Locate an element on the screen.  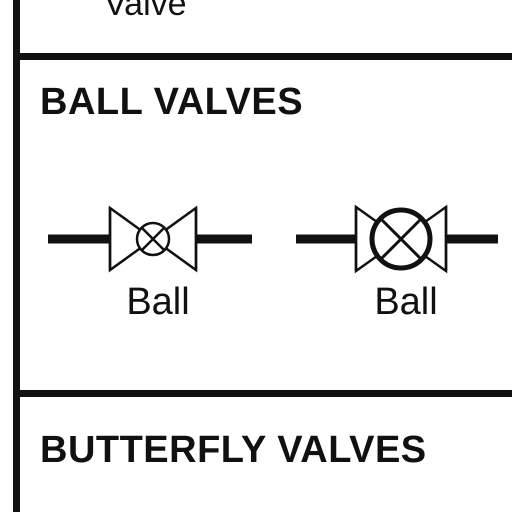
ball-valve-small-circle-icon is located at coordinates (151, 240).